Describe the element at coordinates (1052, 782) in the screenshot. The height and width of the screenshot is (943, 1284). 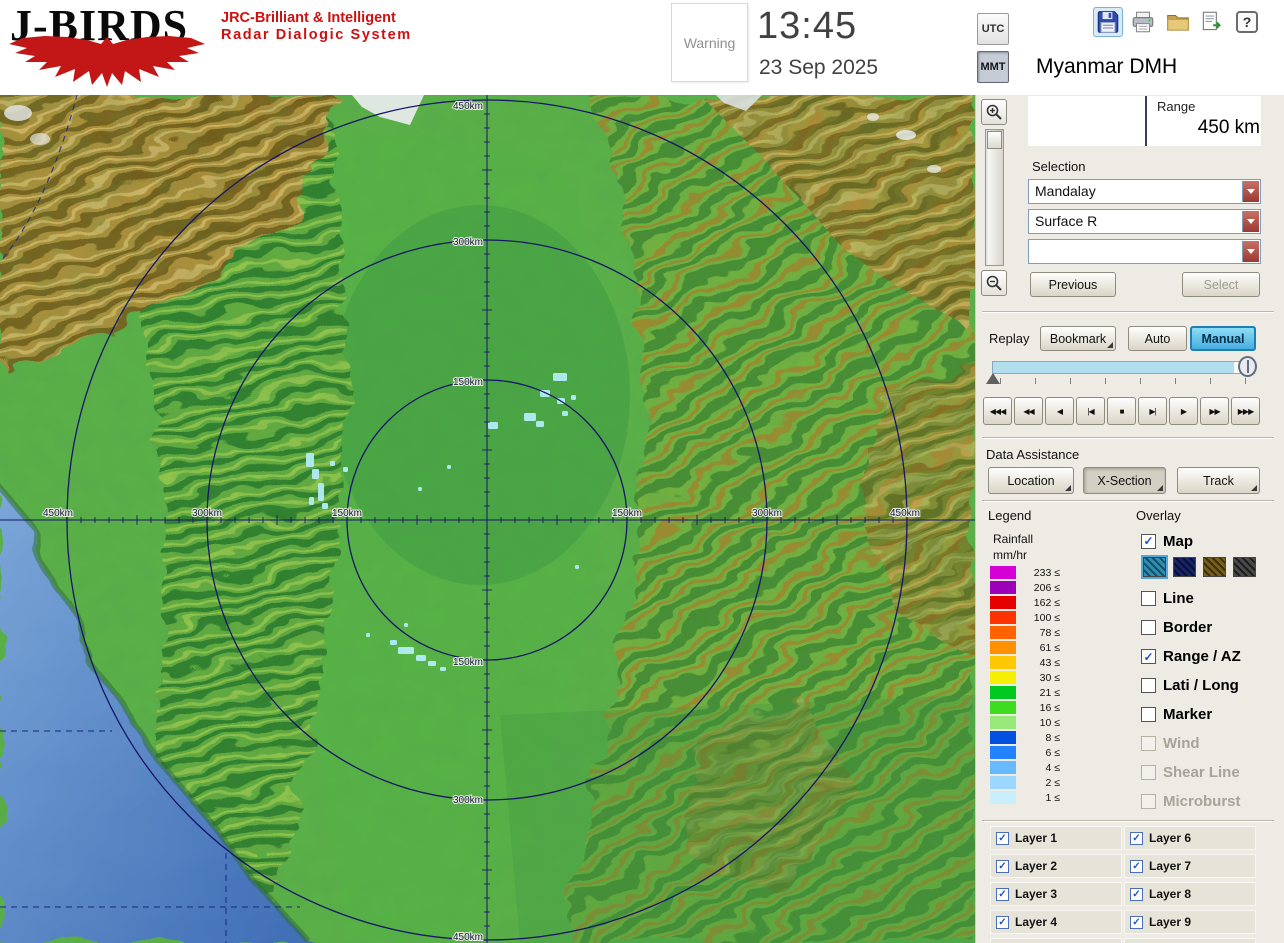
I see `legend-value: 2 ≤` at that location.